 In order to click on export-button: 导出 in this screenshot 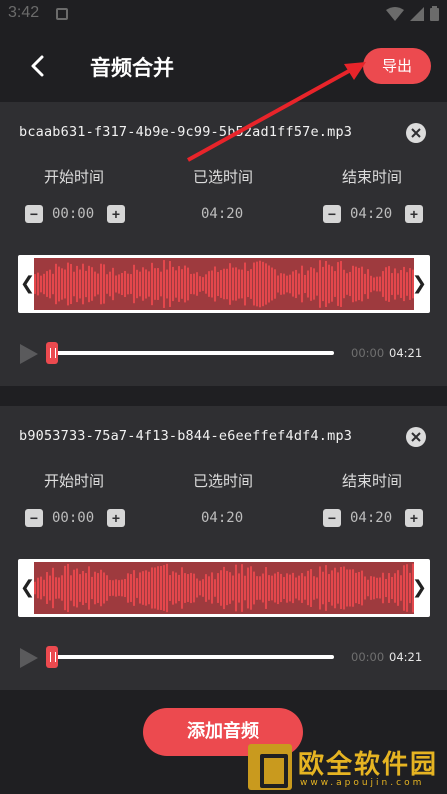, I will do `click(397, 66)`.